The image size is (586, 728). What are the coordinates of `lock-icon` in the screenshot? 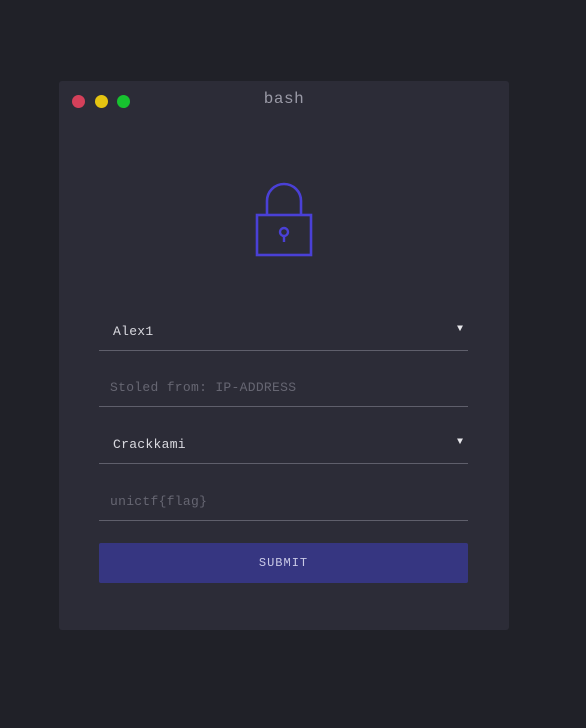 It's located at (284, 222).